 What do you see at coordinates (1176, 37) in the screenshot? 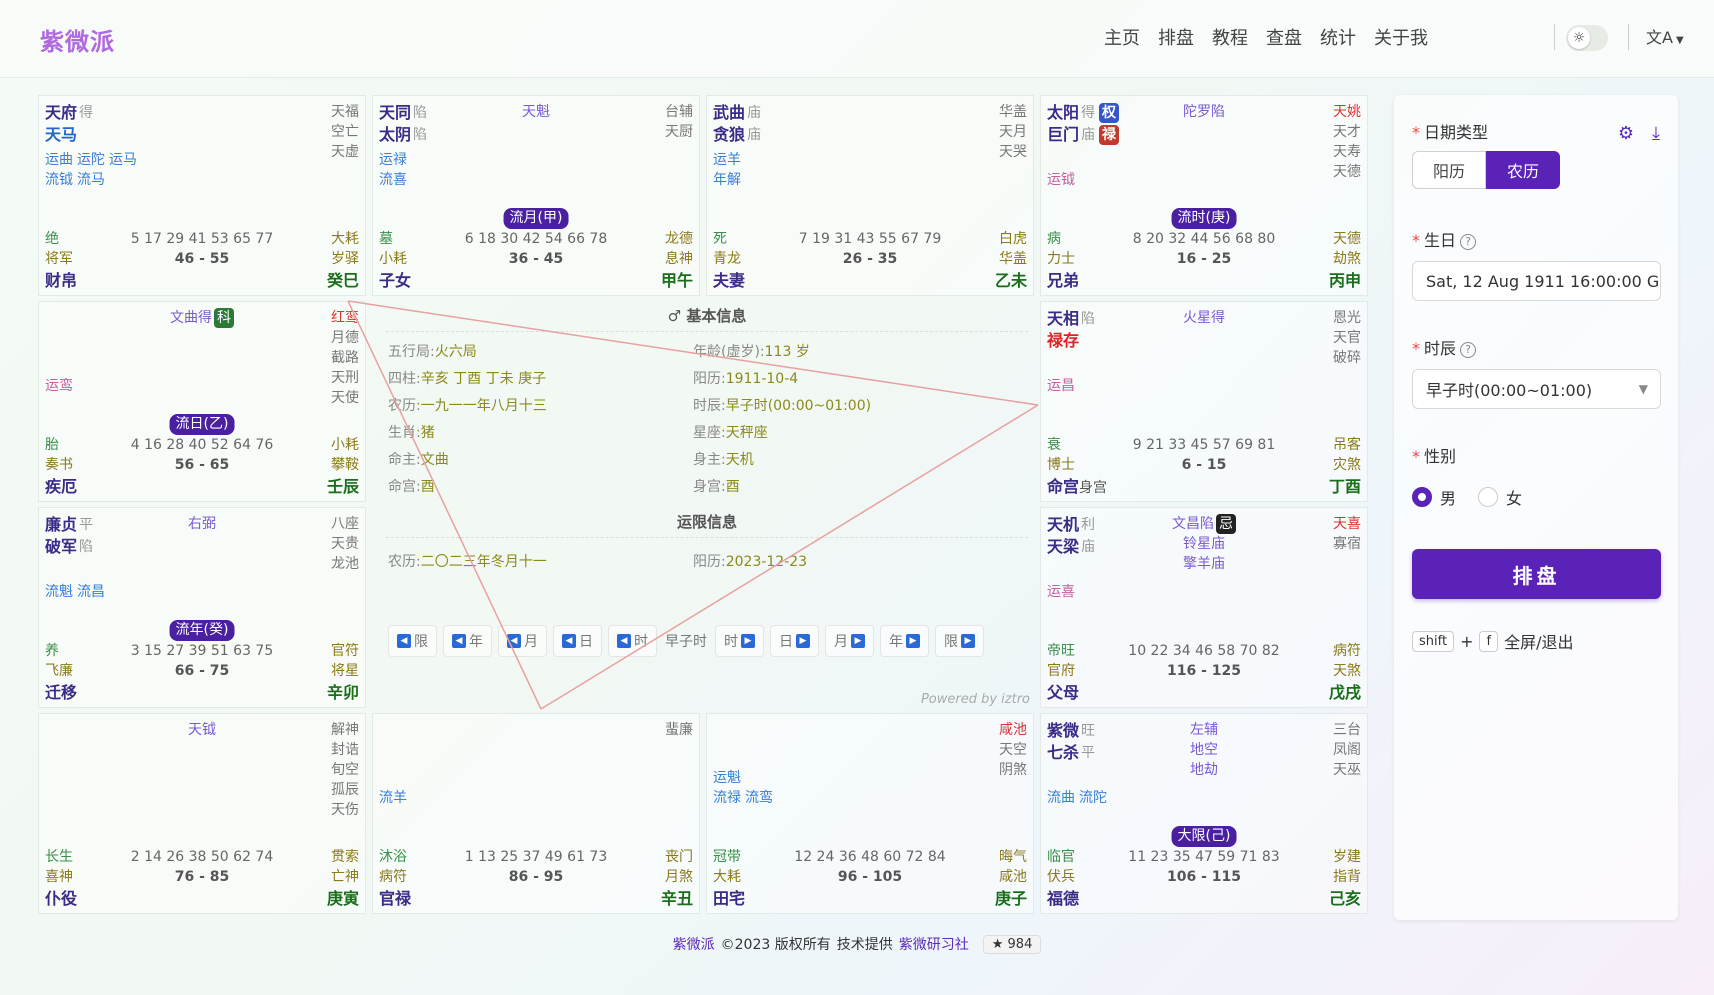
I see `nav-chart: 排盘` at bounding box center [1176, 37].